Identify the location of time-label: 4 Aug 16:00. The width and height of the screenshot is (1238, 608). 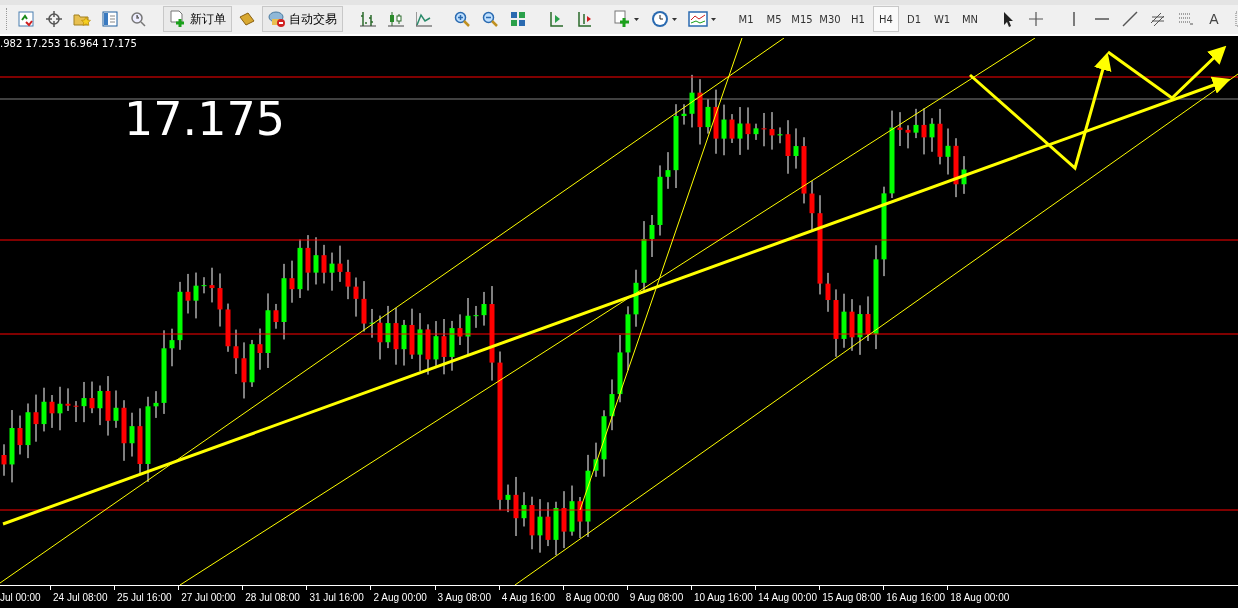
(528, 598).